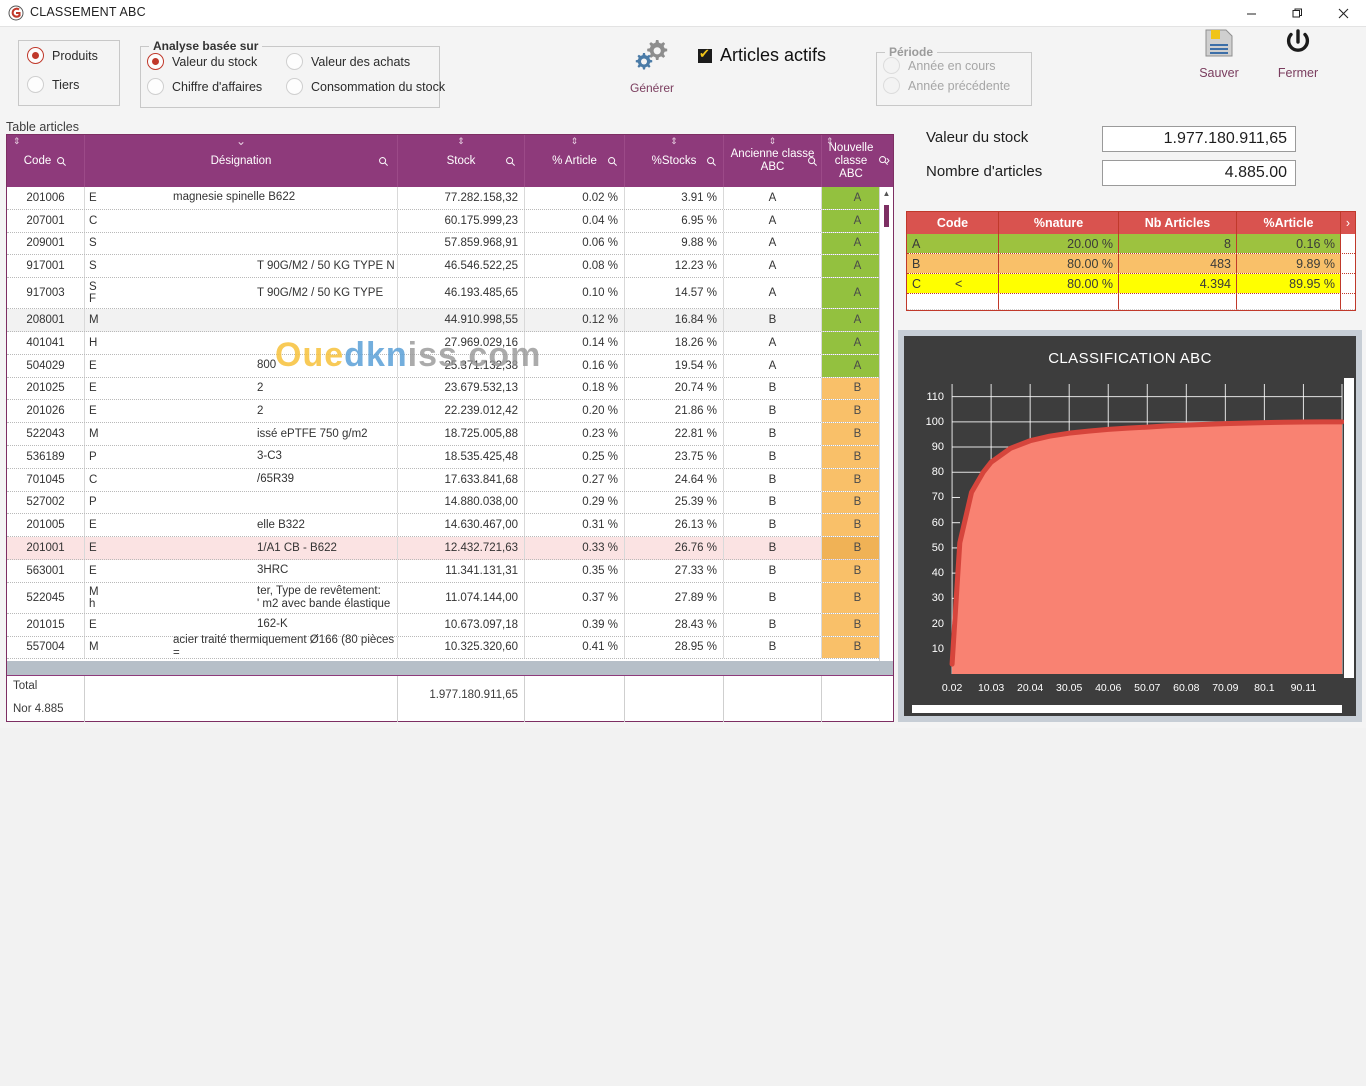 The image size is (1366, 1086). Describe the element at coordinates (1178, 223) in the screenshot. I see `abc-header-nb-articles: Nb Articles` at that location.